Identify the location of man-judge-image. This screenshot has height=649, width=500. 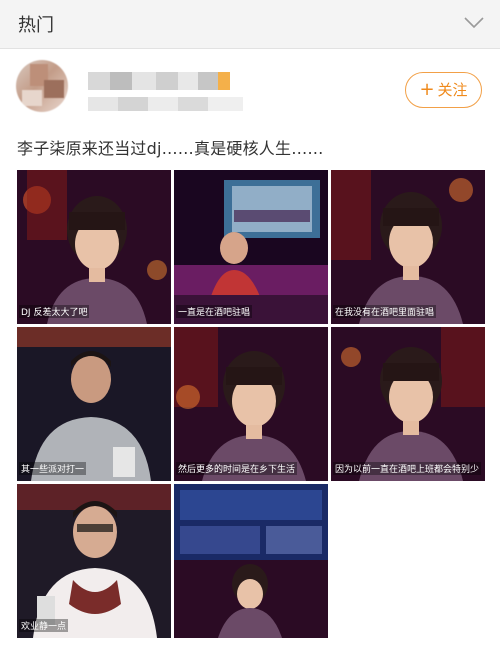
(94, 404).